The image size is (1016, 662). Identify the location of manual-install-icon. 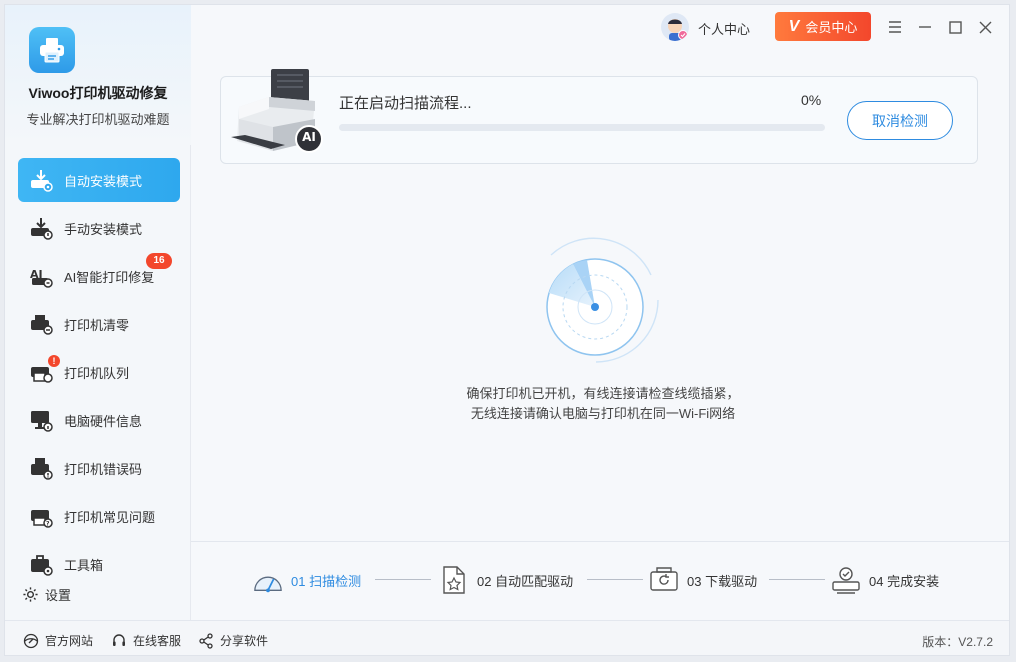
(41, 228).